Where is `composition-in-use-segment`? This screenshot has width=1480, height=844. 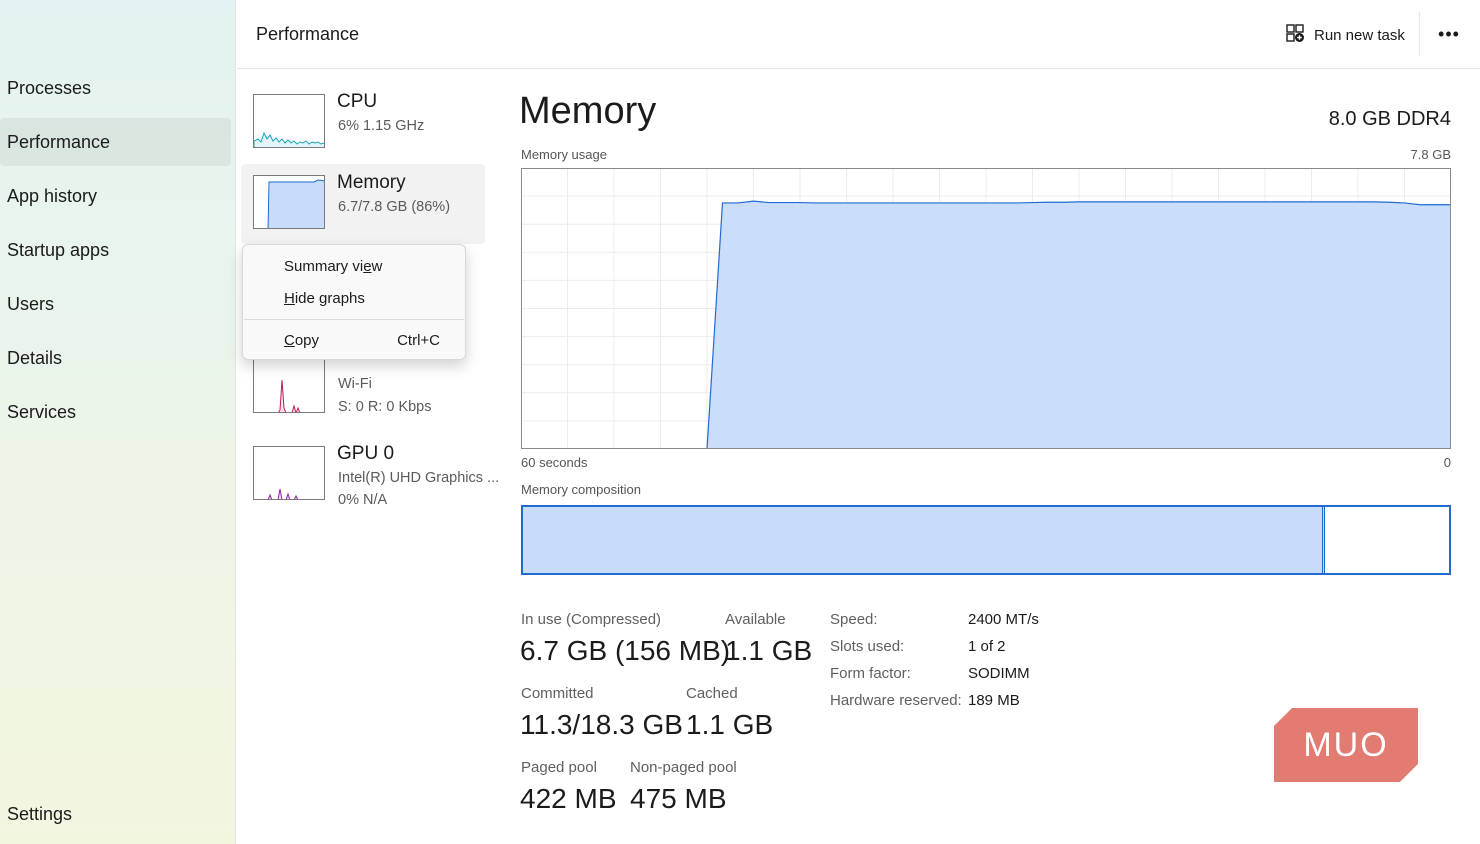
composition-in-use-segment is located at coordinates (923, 540).